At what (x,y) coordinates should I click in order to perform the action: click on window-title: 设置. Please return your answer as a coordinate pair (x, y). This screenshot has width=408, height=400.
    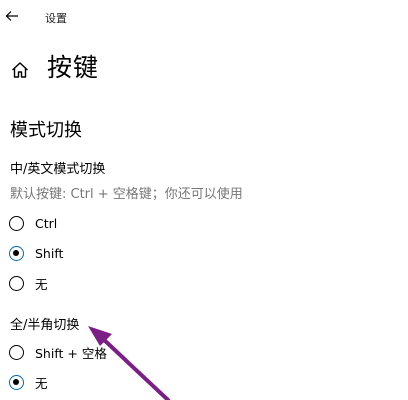
    Looking at the image, I should click on (56, 18).